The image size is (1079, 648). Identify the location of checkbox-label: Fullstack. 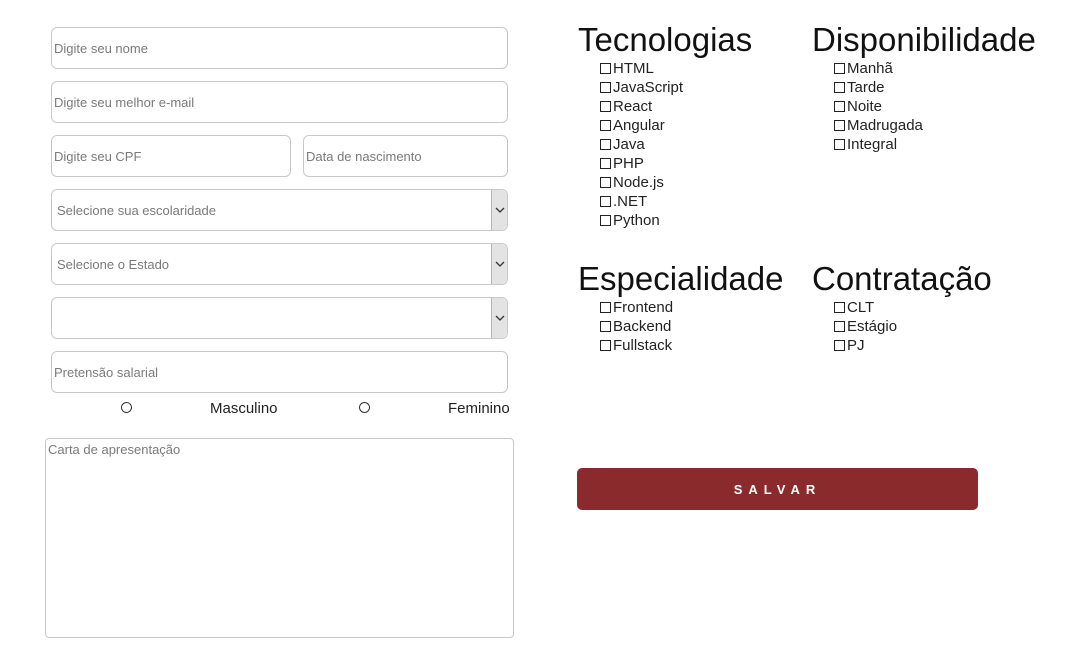
(643, 345).